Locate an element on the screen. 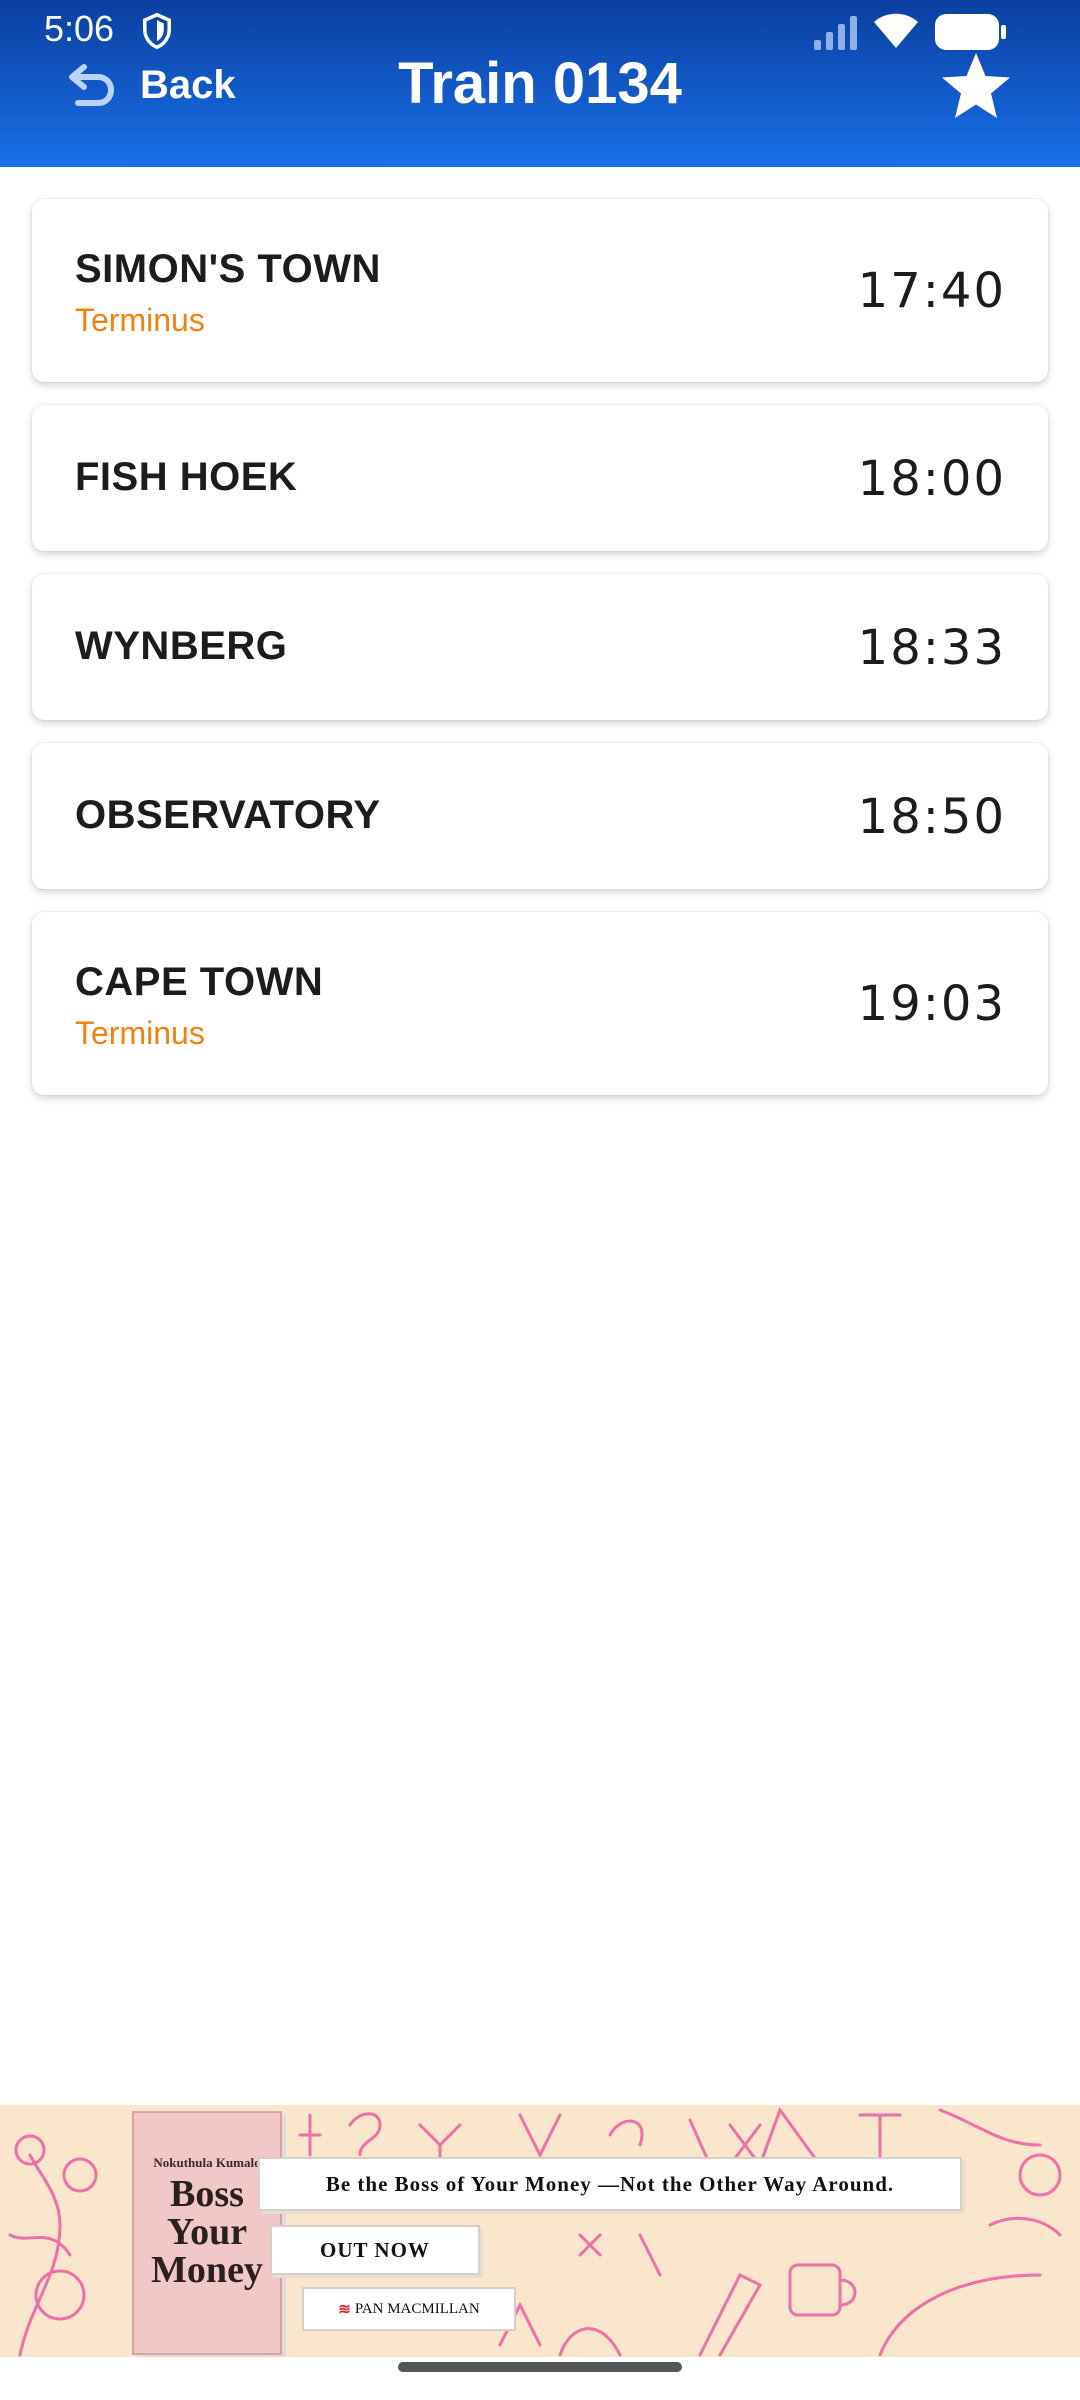  app-header: 5:06 Back Train 0134 is located at coordinates (540, 83).